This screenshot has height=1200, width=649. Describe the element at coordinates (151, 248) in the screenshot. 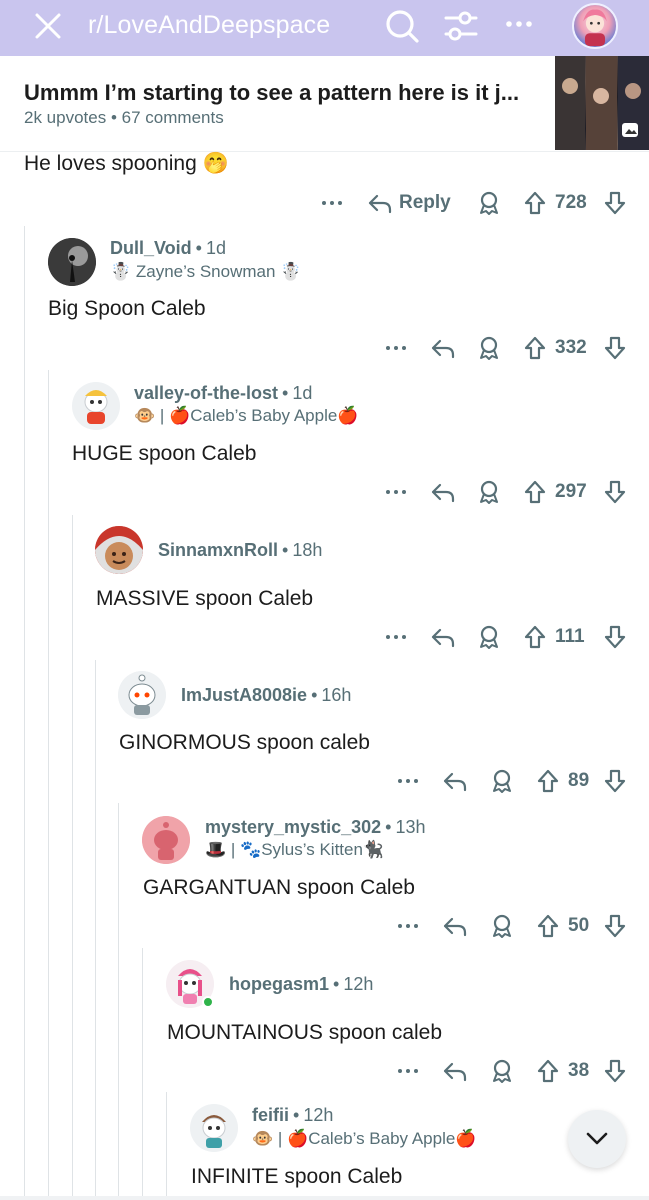

I see `comment-author: Dull_Void` at that location.